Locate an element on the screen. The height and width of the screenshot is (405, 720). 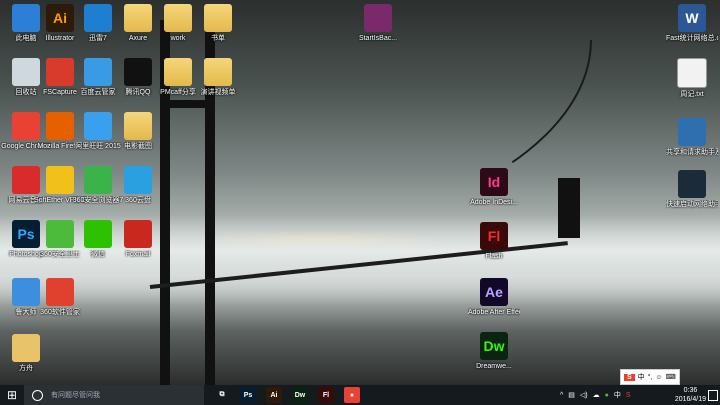
desktop-icon-label: Fast统计网络总.docx is located at coordinates (692, 38).